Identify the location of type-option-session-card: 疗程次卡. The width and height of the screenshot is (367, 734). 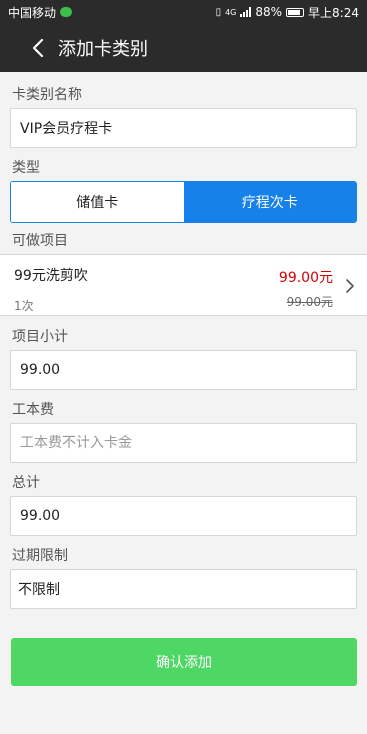
(269, 202).